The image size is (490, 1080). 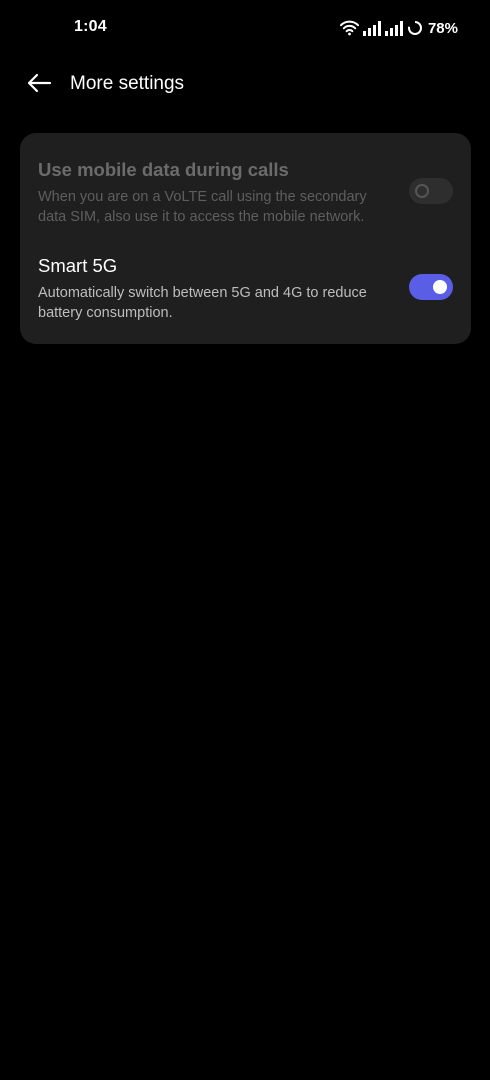 I want to click on arrow-left-icon, so click(x=39, y=85).